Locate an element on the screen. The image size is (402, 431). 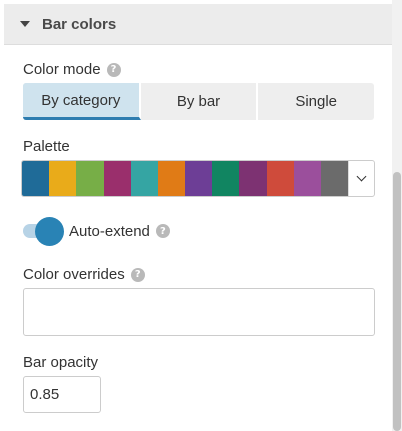
scrollbar is located at coordinates (397, 215).